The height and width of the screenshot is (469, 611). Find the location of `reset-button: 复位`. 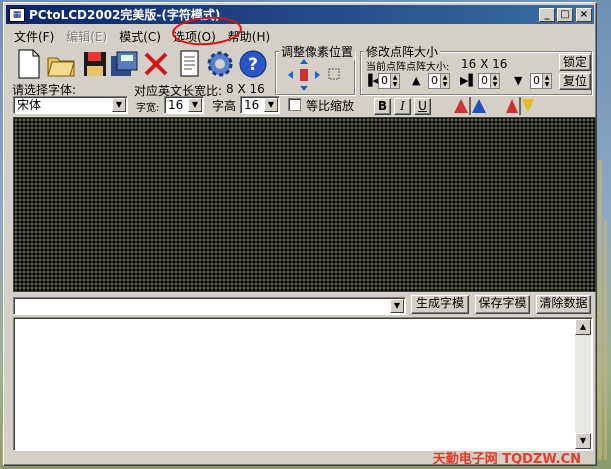

reset-button: 复位 is located at coordinates (575, 81).